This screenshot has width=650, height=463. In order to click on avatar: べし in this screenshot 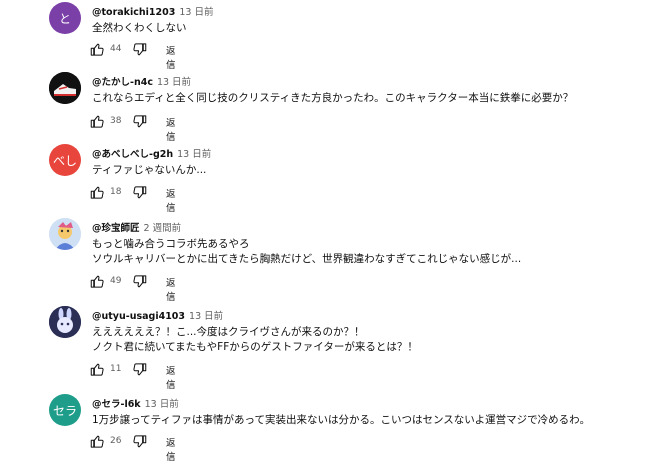, I will do `click(65, 160)`.